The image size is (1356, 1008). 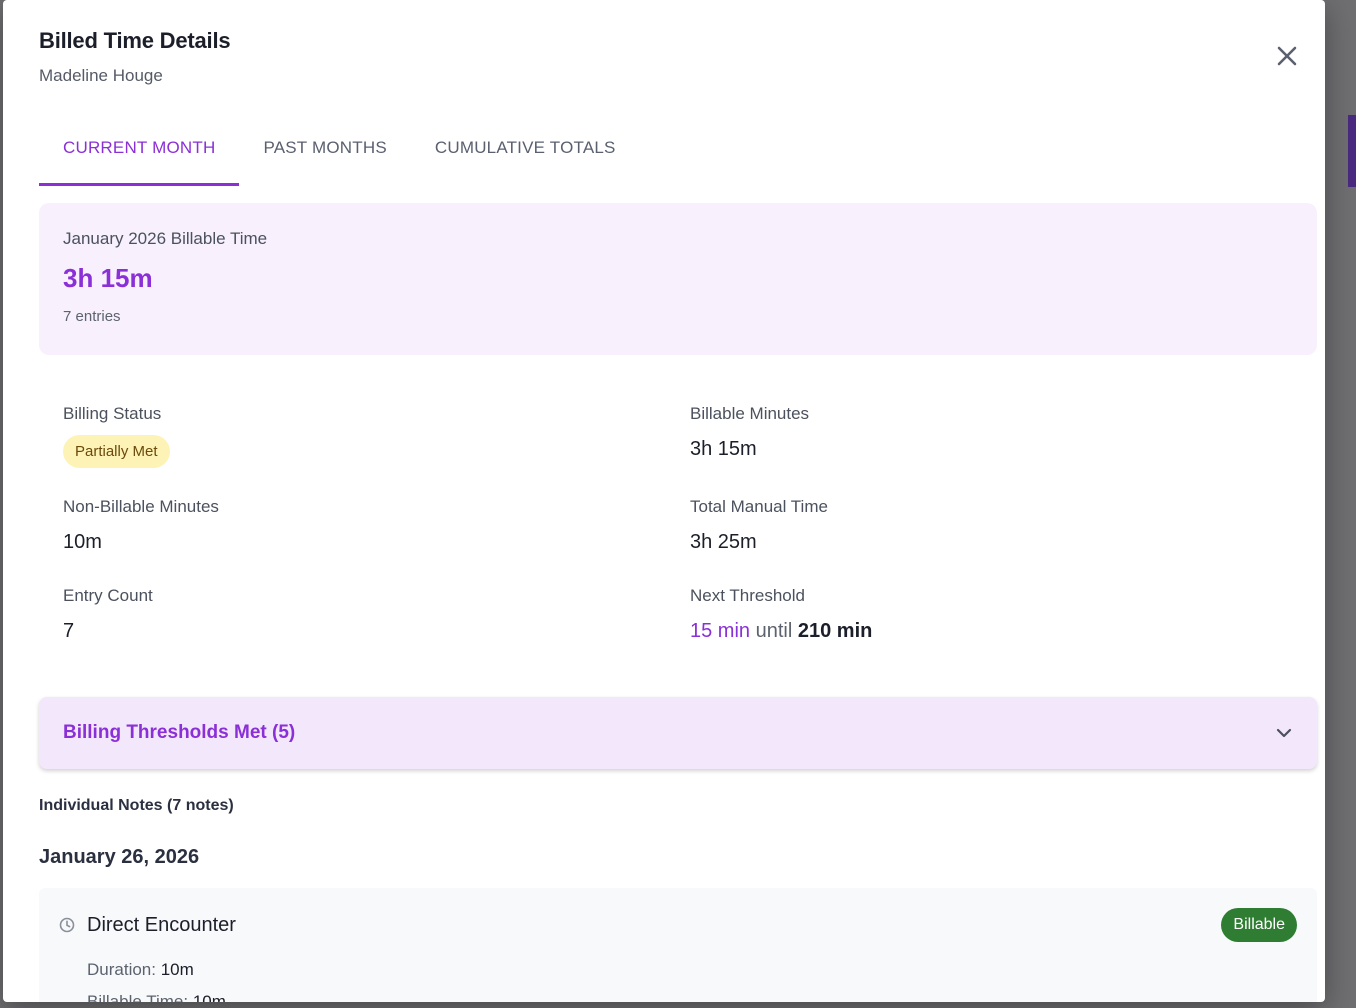 I want to click on threshold-until: until, so click(x=774, y=631).